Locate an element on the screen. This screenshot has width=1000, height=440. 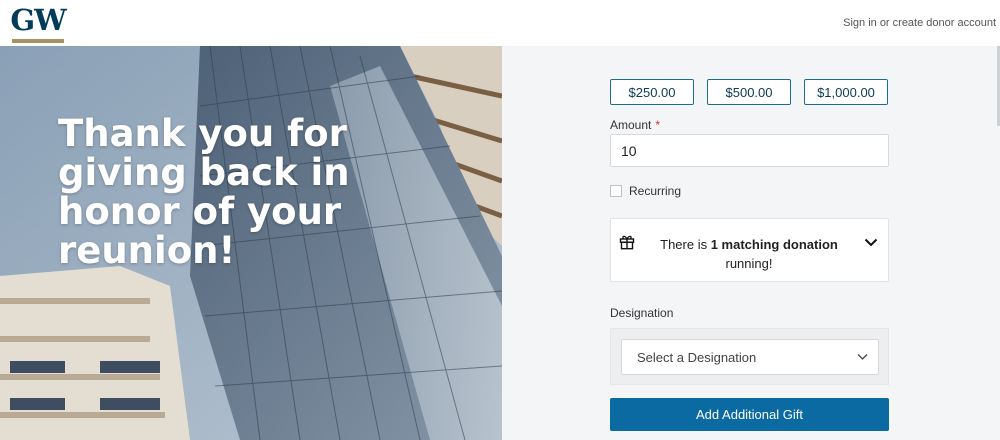
matching-text-bold: 1 matching donation is located at coordinates (774, 244).